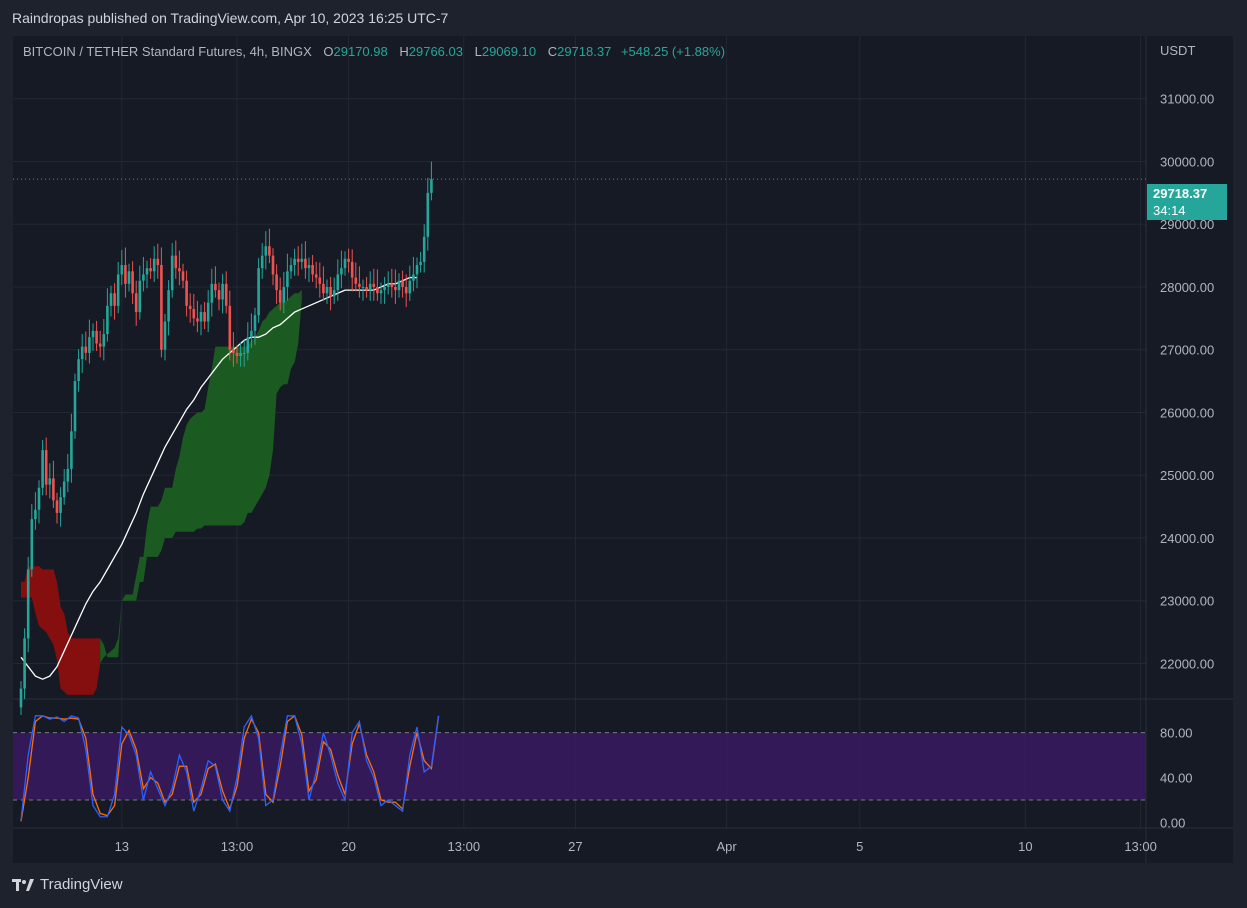 Image resolution: width=1247 pixels, height=908 pixels. I want to click on bar-timer: 34:14, so click(1169, 210).